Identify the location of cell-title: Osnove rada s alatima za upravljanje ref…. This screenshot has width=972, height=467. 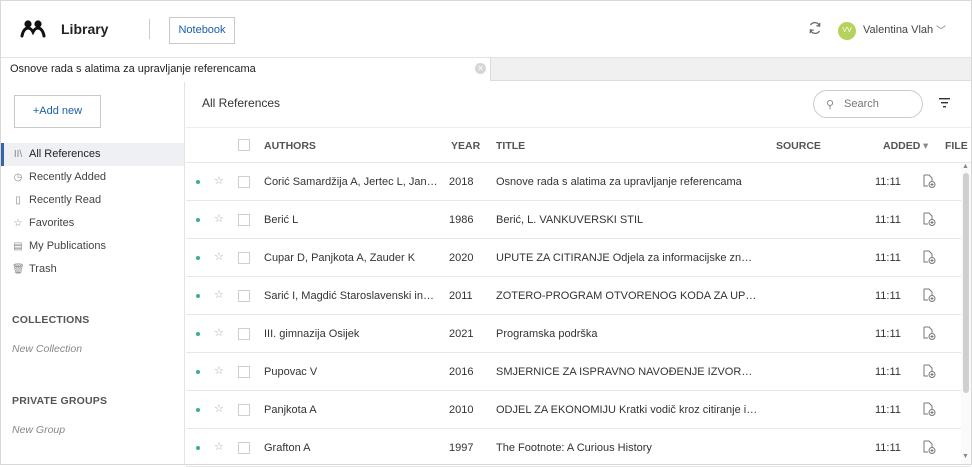
(619, 182).